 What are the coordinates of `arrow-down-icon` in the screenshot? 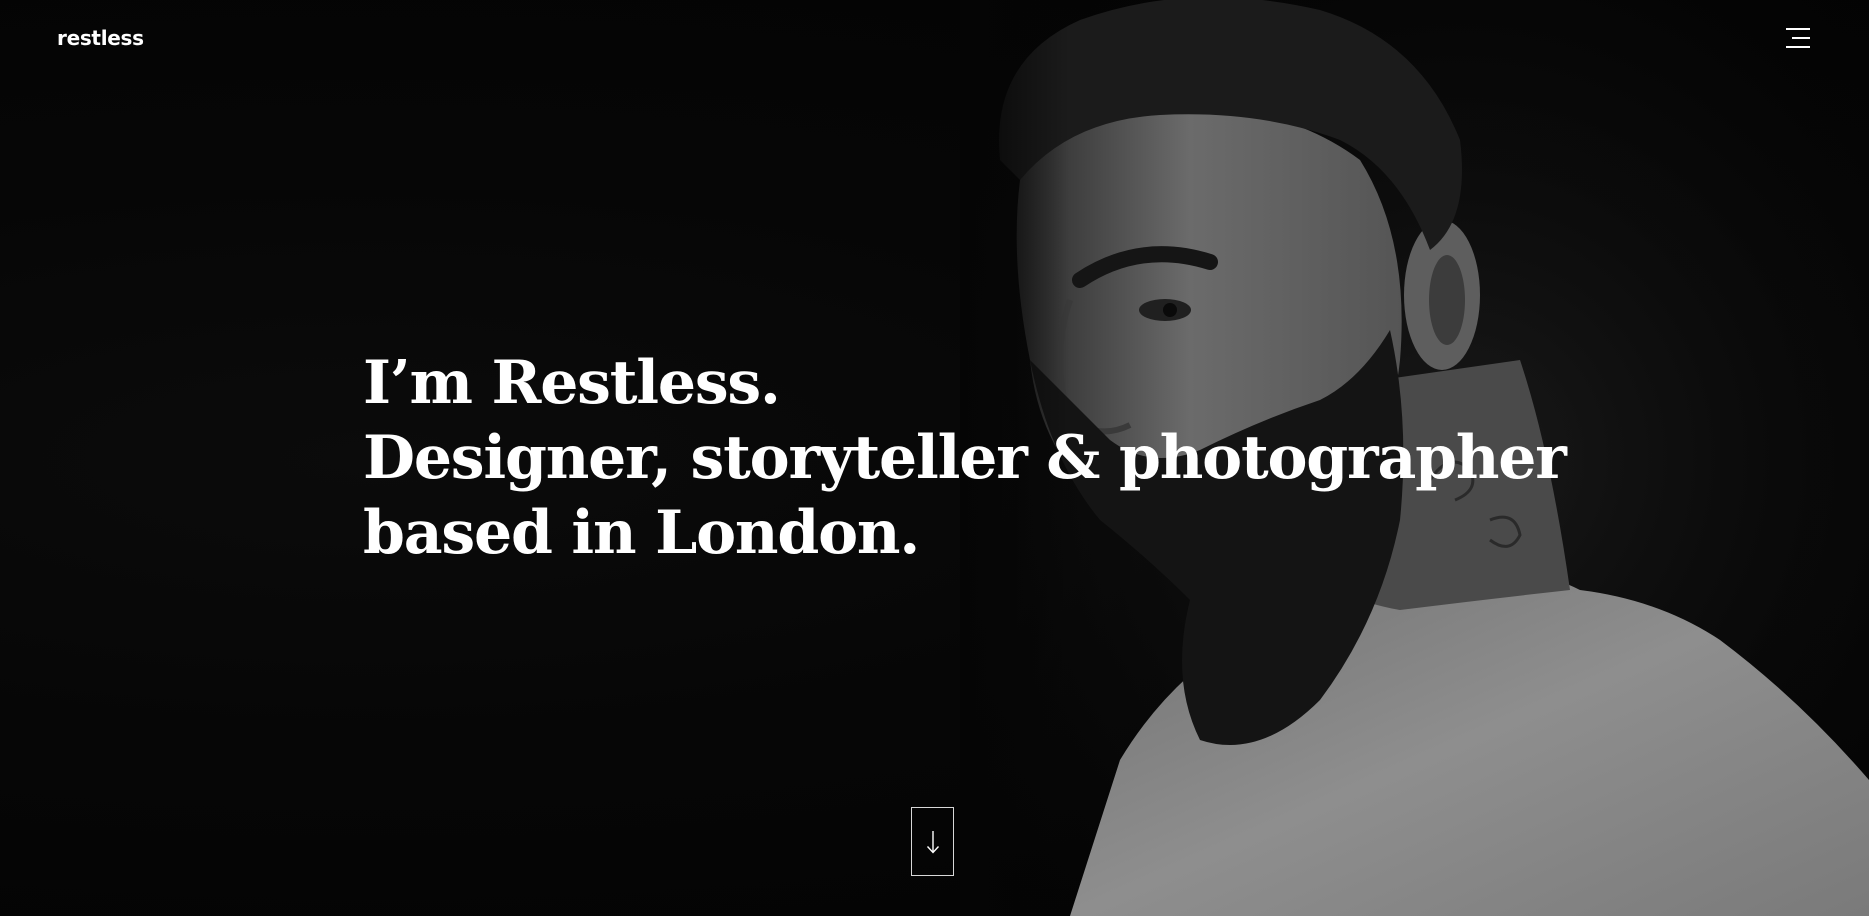 It's located at (932, 842).